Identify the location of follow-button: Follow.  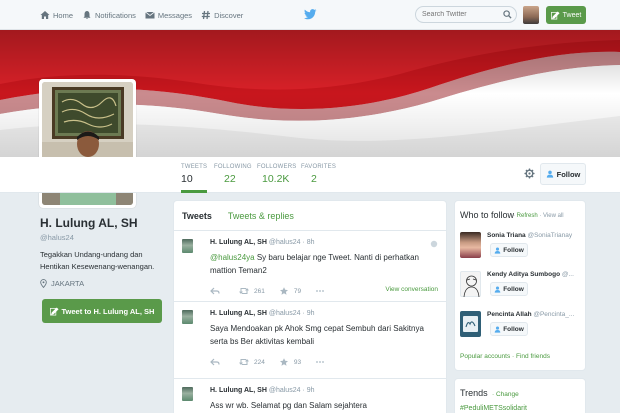
(563, 174).